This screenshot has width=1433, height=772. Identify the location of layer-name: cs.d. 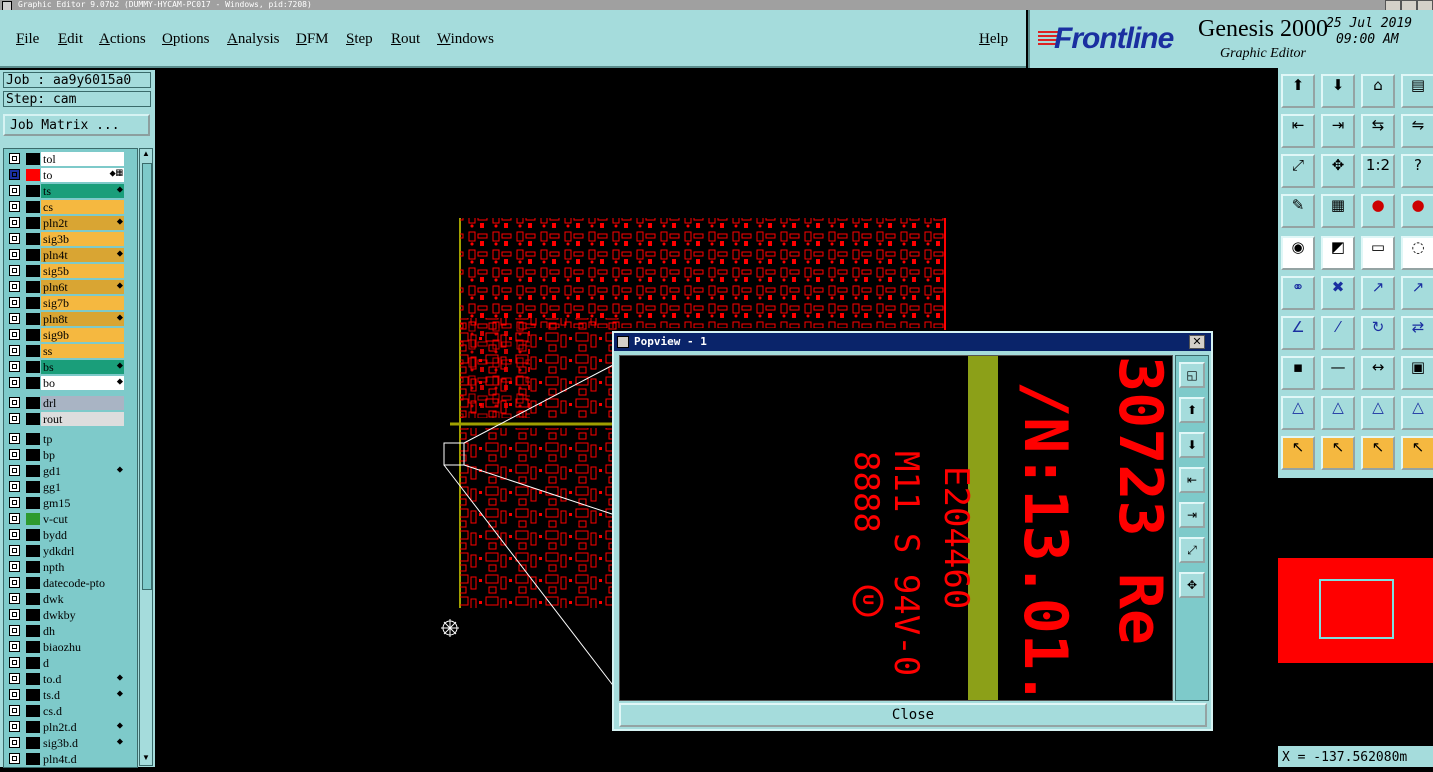
(82, 711).